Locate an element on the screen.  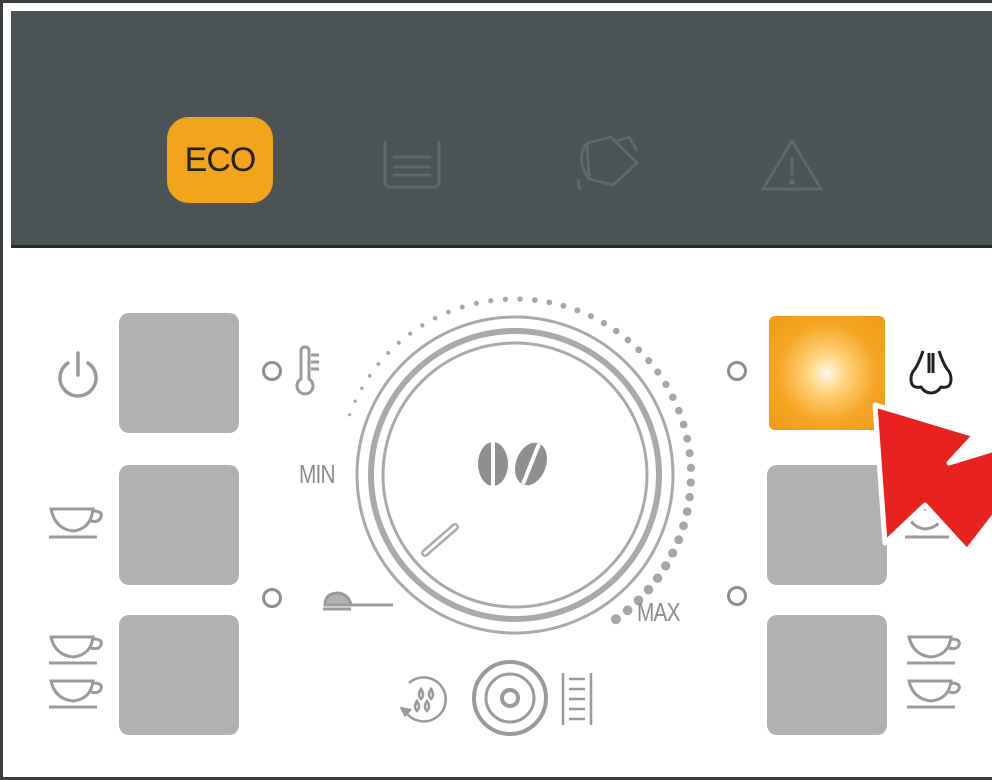
dial-max-label: MAX is located at coordinates (658, 612).